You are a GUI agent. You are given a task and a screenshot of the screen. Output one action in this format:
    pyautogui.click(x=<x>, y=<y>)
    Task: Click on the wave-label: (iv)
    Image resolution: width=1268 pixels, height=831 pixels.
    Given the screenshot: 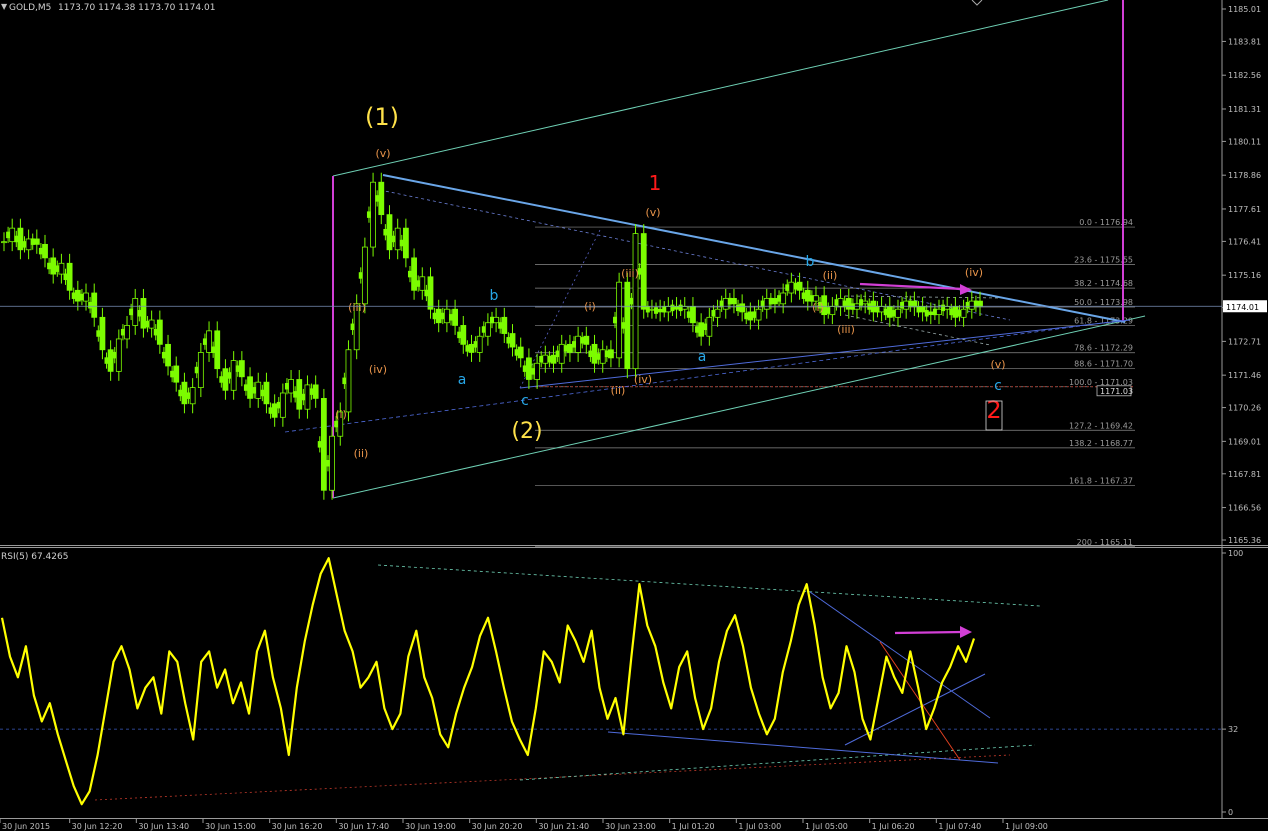 What is the action you would take?
    pyautogui.click(x=643, y=379)
    